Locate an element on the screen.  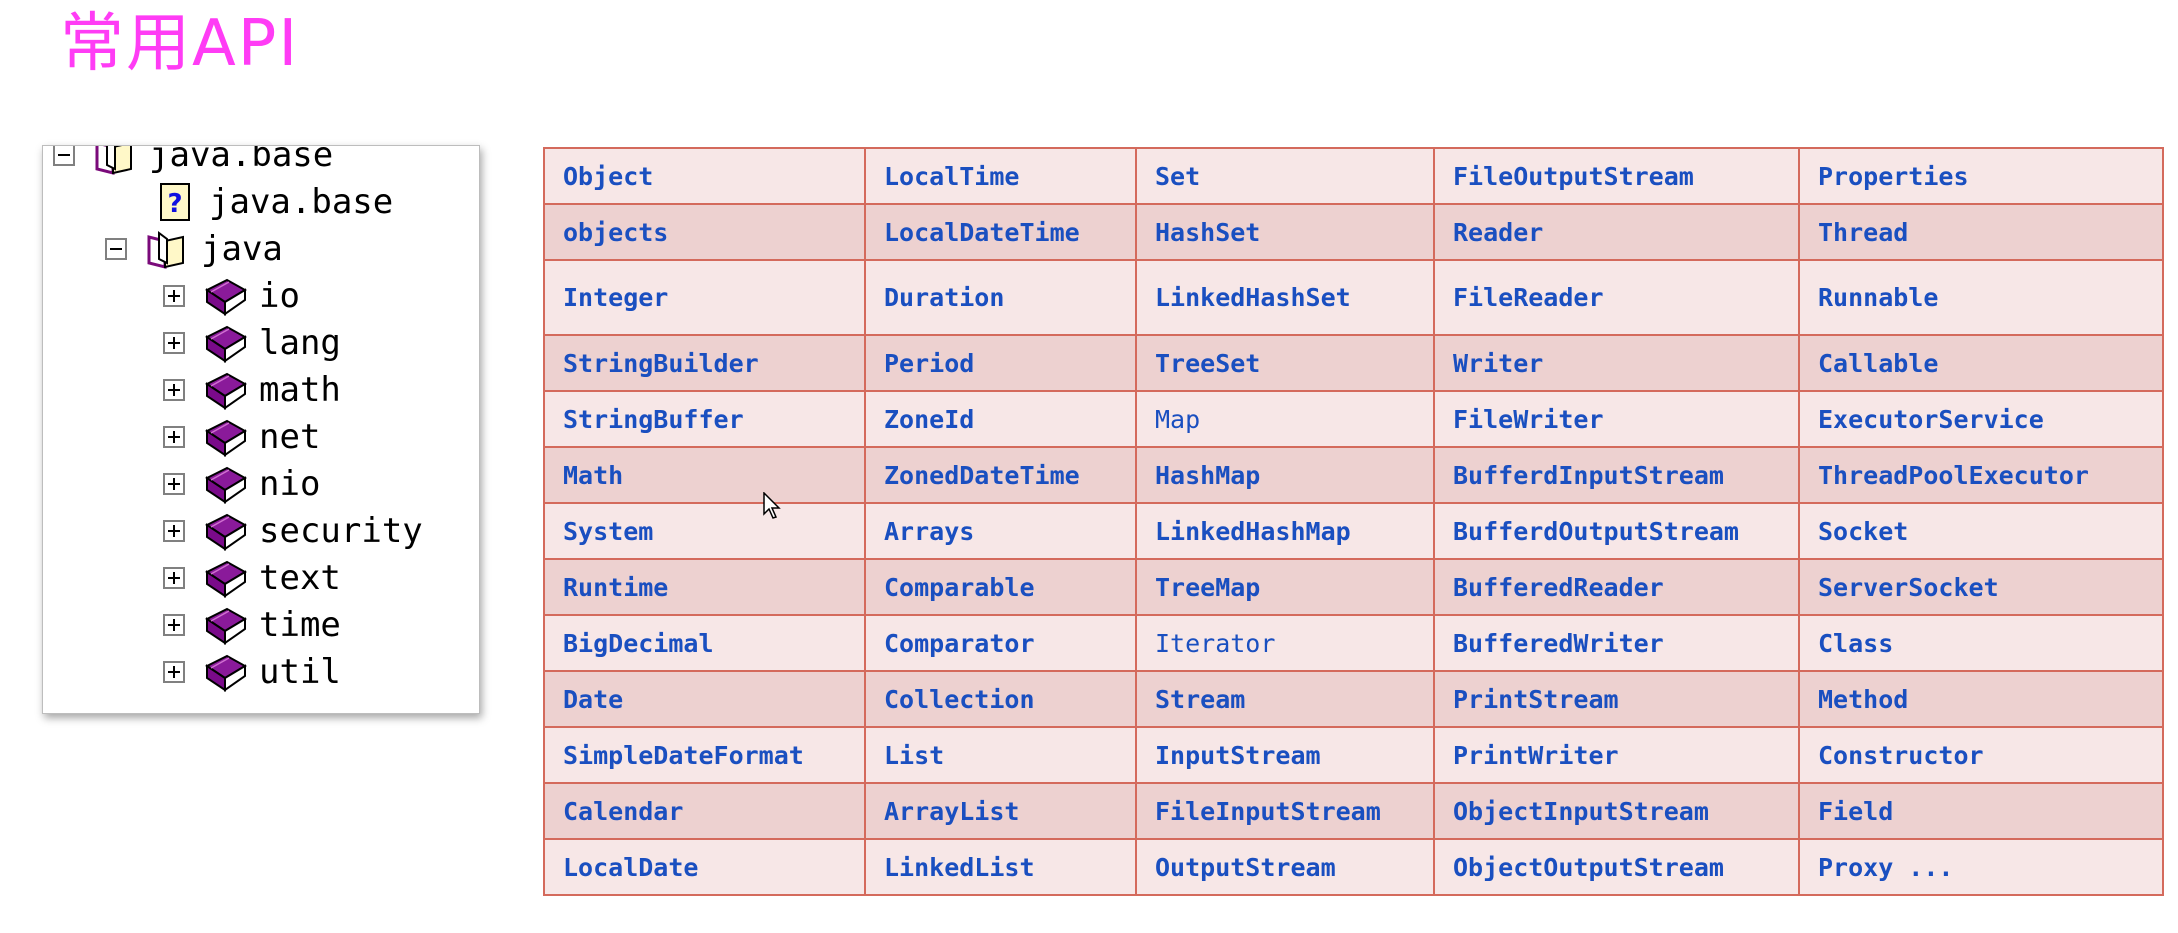
class-cell: Field is located at coordinates (1981, 811).